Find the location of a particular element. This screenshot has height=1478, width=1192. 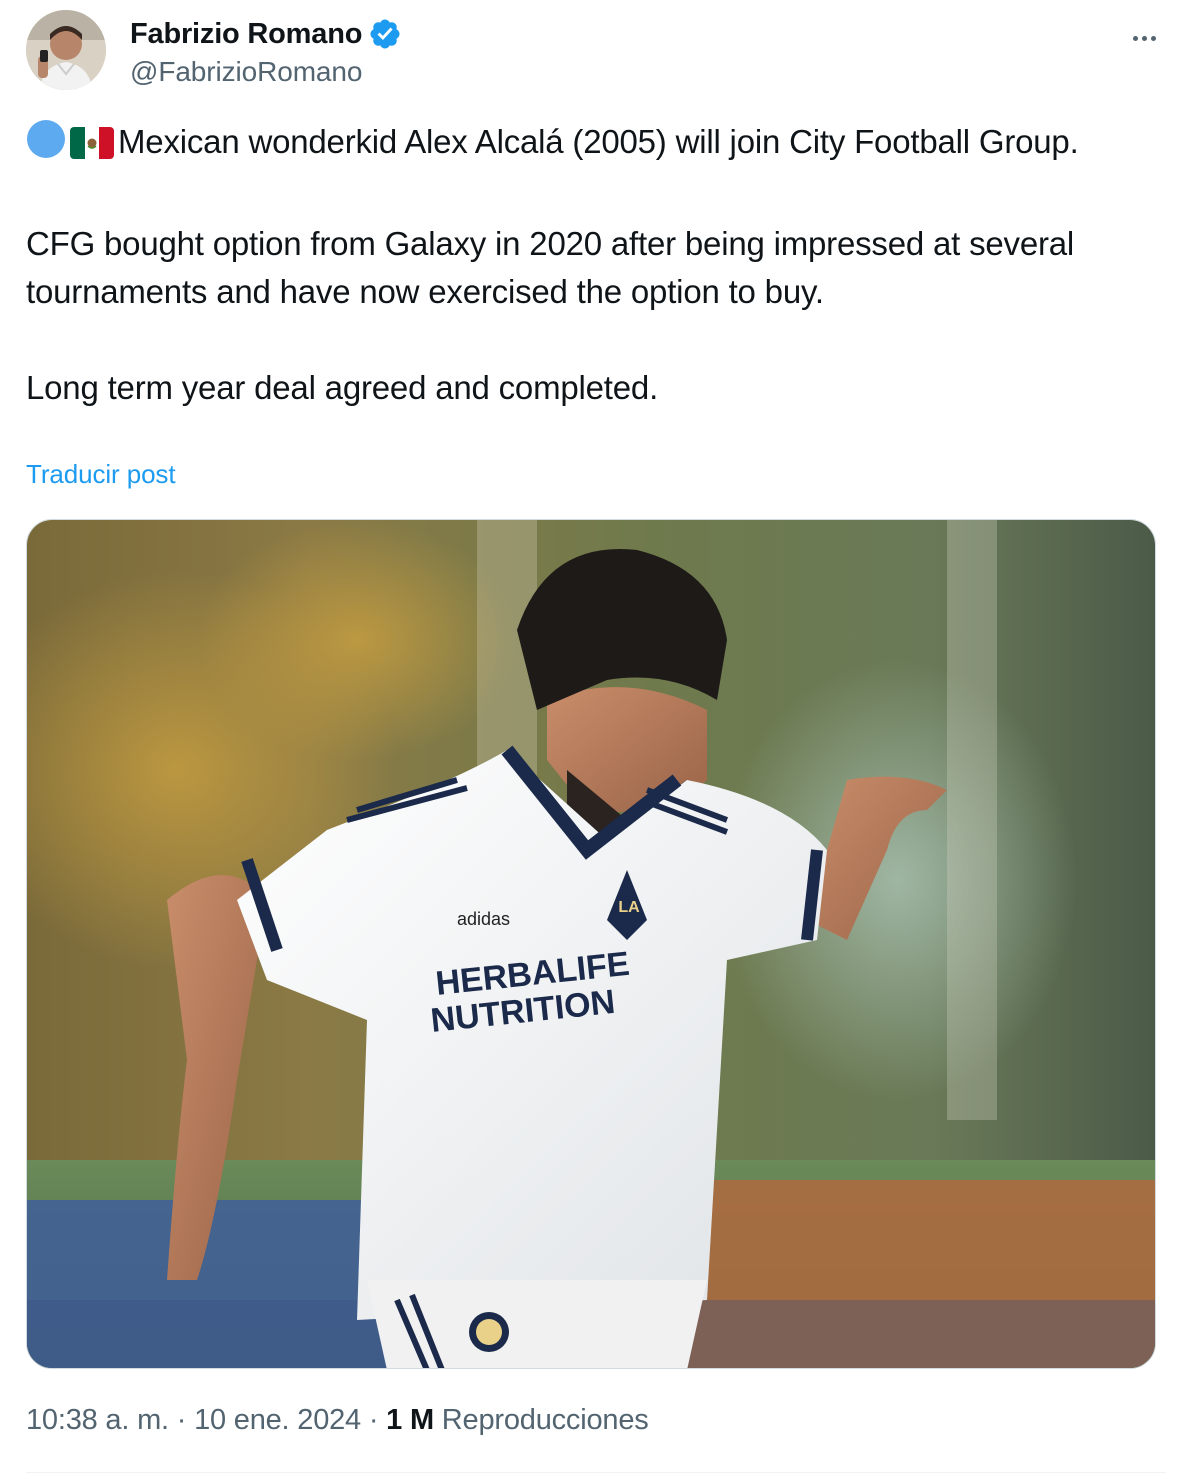

views-count: 1 M is located at coordinates (410, 1420).